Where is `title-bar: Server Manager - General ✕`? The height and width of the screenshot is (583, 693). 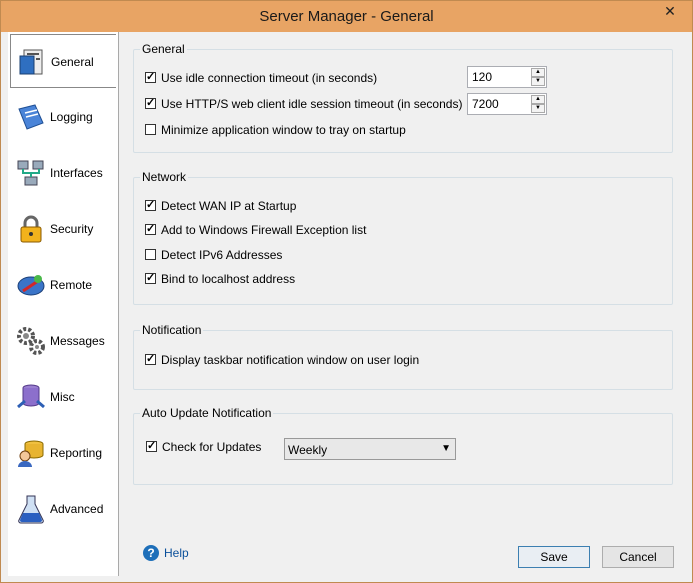 title-bar: Server Manager - General ✕ is located at coordinates (346, 16).